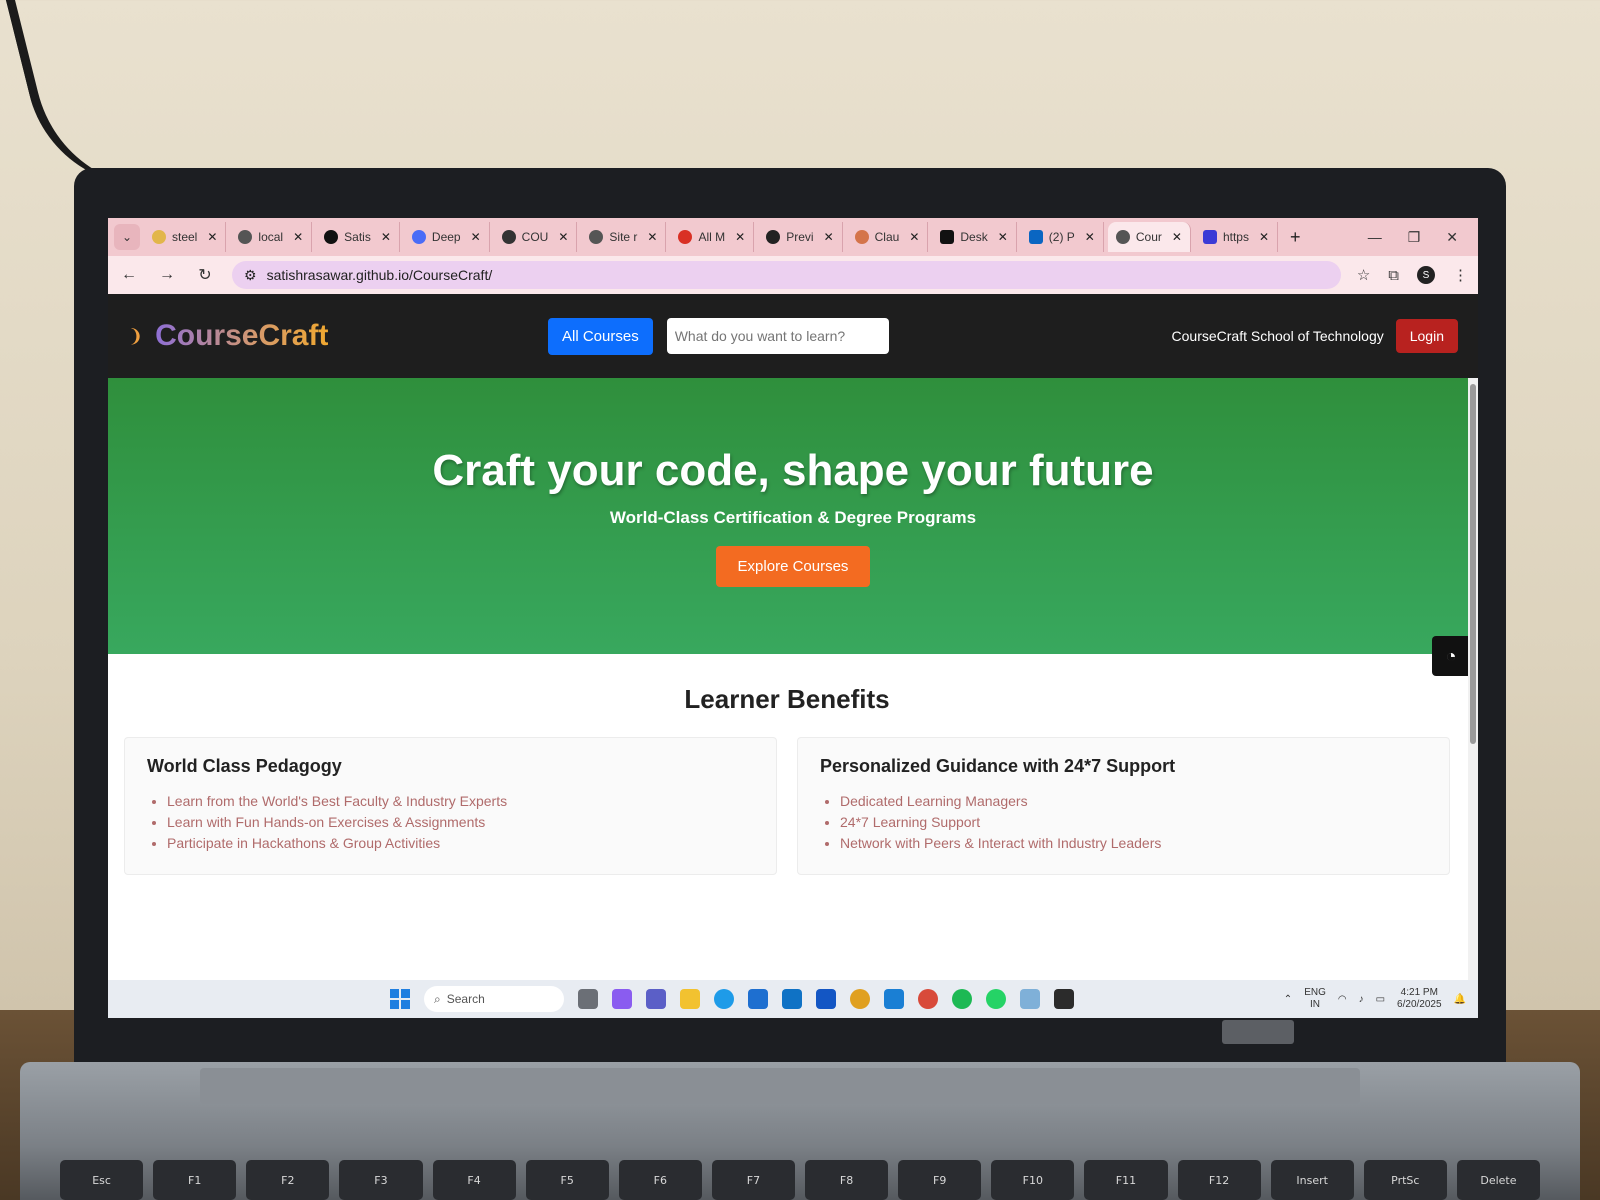 Image resolution: width=1600 pixels, height=1200 pixels. Describe the element at coordinates (288, 1180) in the screenshot. I see `key-f2: F2` at that location.